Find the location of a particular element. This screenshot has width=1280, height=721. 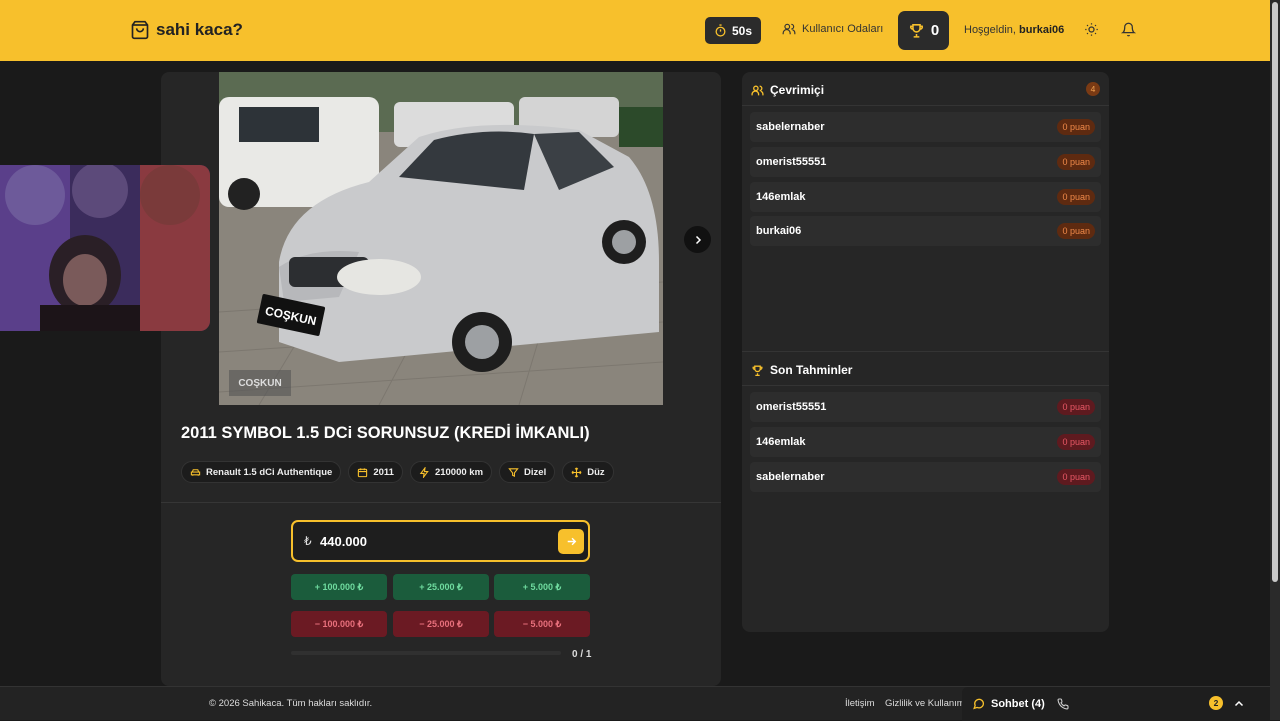

arrow-right-icon is located at coordinates (571, 541).